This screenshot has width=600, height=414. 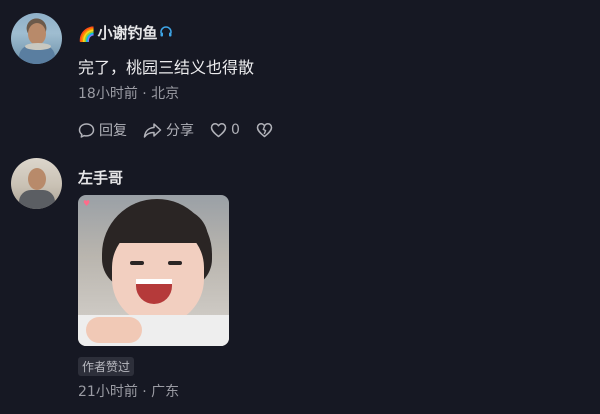 I want to click on image-bangs, so click(x=158, y=226).